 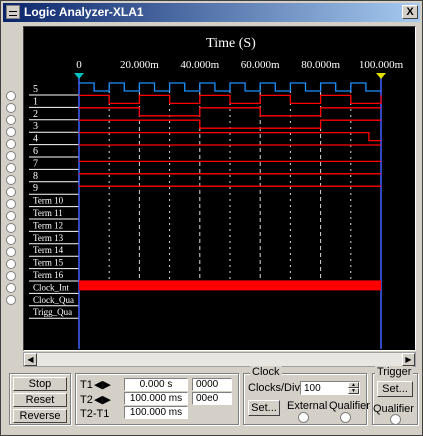 What do you see at coordinates (48, 238) in the screenshot?
I see `channel-label: Term 13` at bounding box center [48, 238].